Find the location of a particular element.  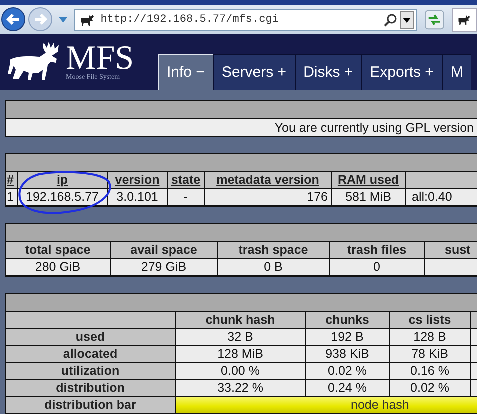

column-header: chunk hash is located at coordinates (241, 320).